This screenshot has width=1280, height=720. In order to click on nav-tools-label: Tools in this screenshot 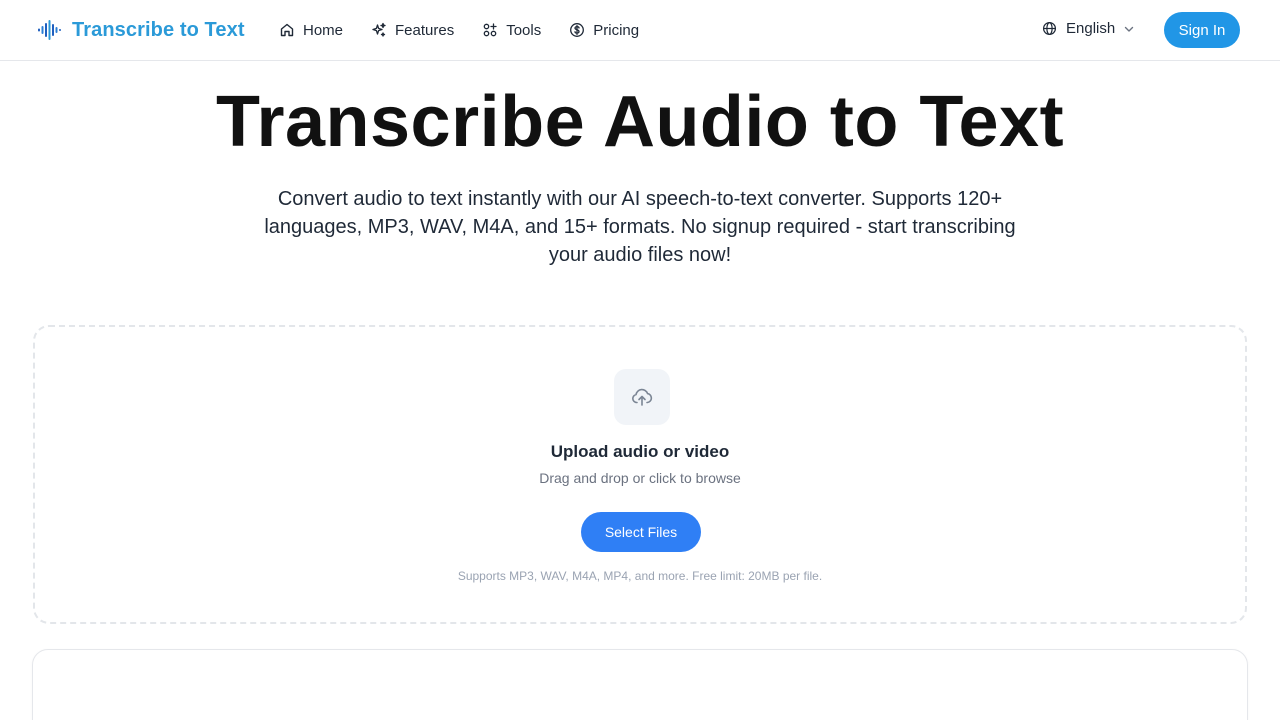, I will do `click(524, 30)`.